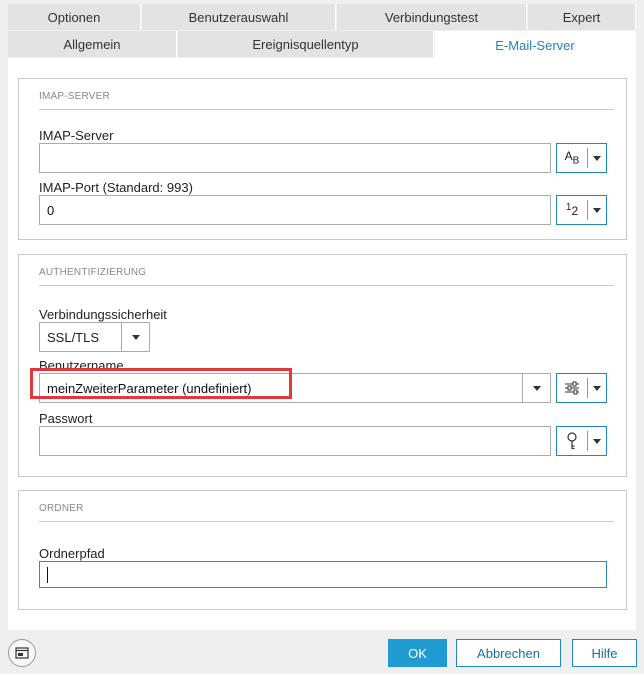  Describe the element at coordinates (93, 272) in the screenshot. I see `group-title: AUTHENTIFIZIERUNG` at that location.